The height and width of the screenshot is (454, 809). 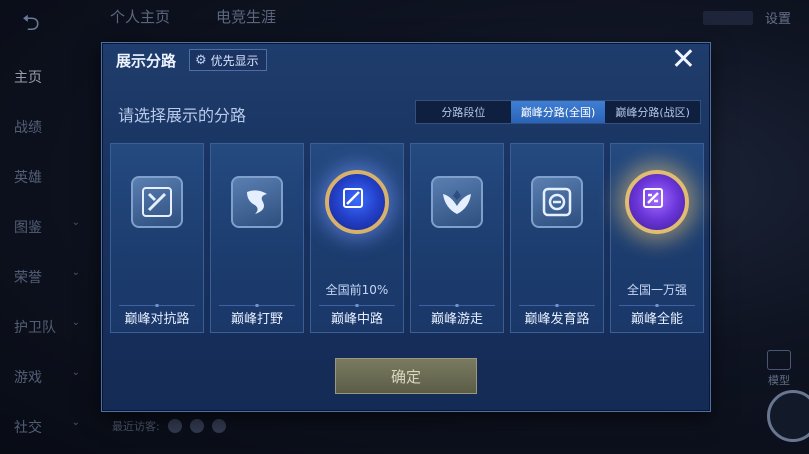 What do you see at coordinates (182, 115) in the screenshot?
I see `dialog-subtitle: 请选择展示的分路` at bounding box center [182, 115].